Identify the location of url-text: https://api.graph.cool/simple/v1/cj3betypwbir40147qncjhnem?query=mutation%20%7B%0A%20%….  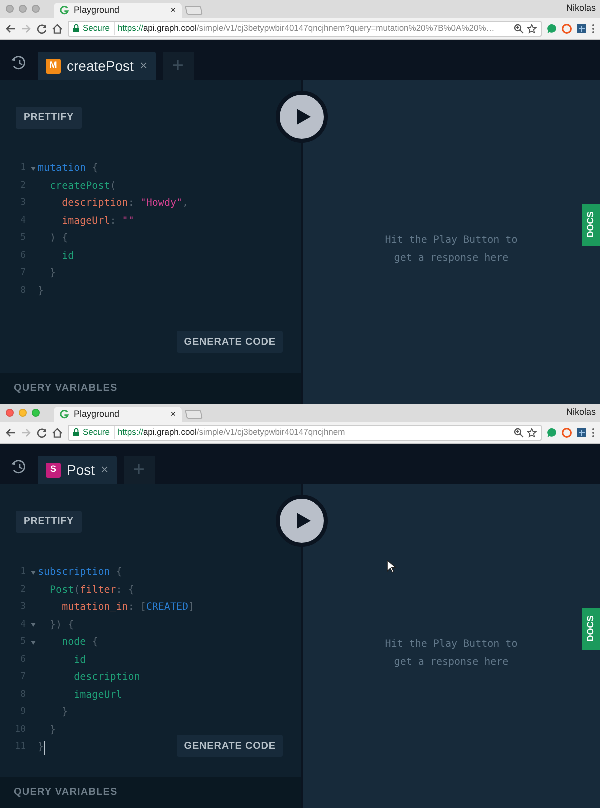
(307, 28).